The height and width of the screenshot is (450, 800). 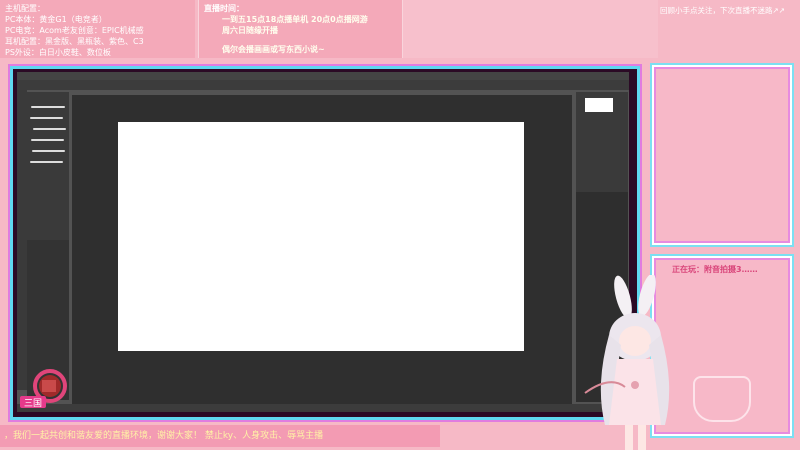 What do you see at coordinates (56, 19) in the screenshot?
I see `info-line: PC本体：黄金G1（电竞者）` at bounding box center [56, 19].